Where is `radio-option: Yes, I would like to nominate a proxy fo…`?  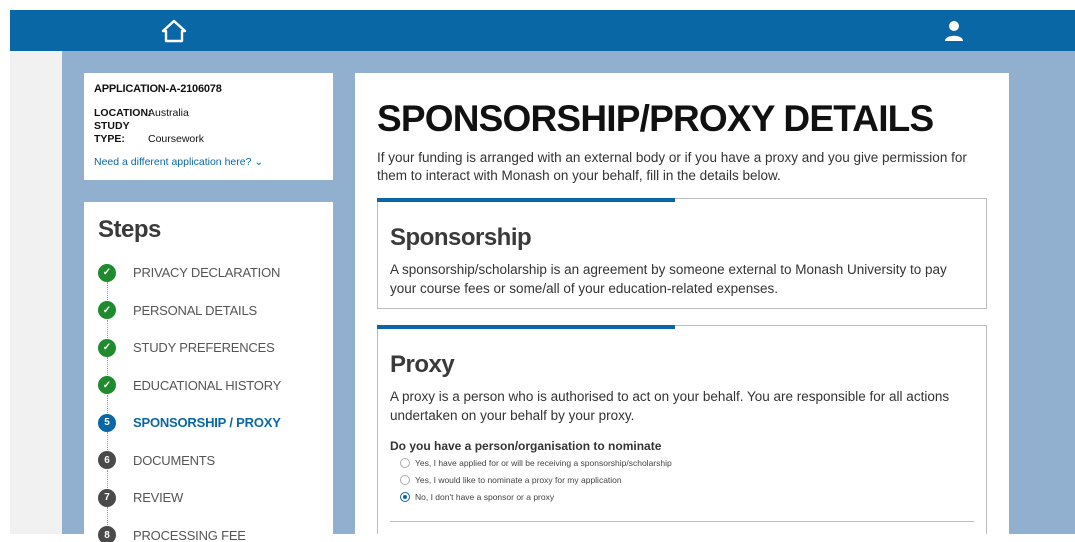 radio-option: Yes, I would like to nominate a proxy fo… is located at coordinates (682, 480).